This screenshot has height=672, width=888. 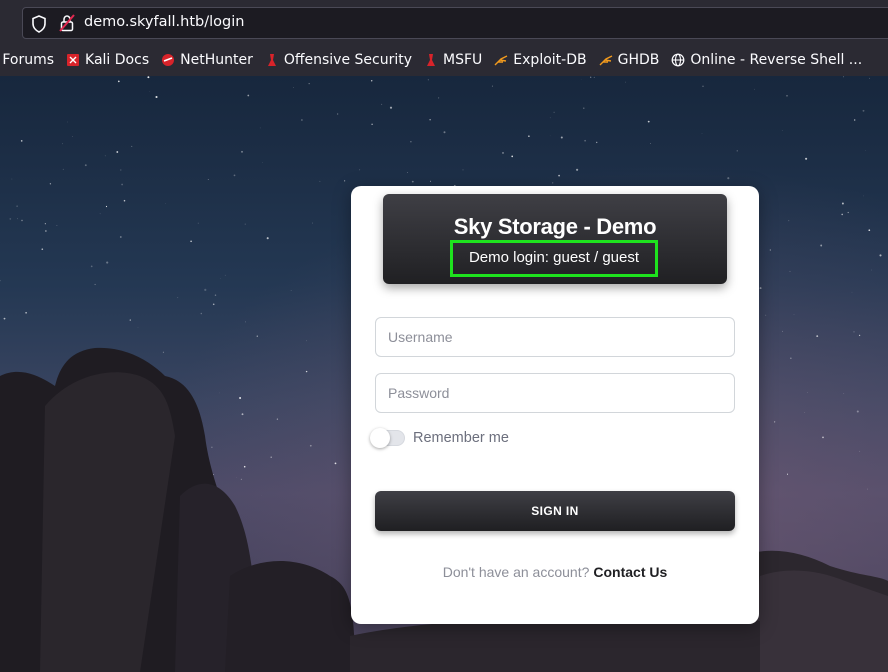 What do you see at coordinates (27, 60) in the screenshot?
I see `bookmark-forums: i Forums` at bounding box center [27, 60].